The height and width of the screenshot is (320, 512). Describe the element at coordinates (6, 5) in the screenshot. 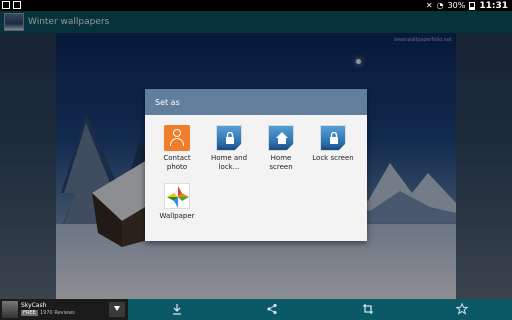

I see `notification-icon` at that location.